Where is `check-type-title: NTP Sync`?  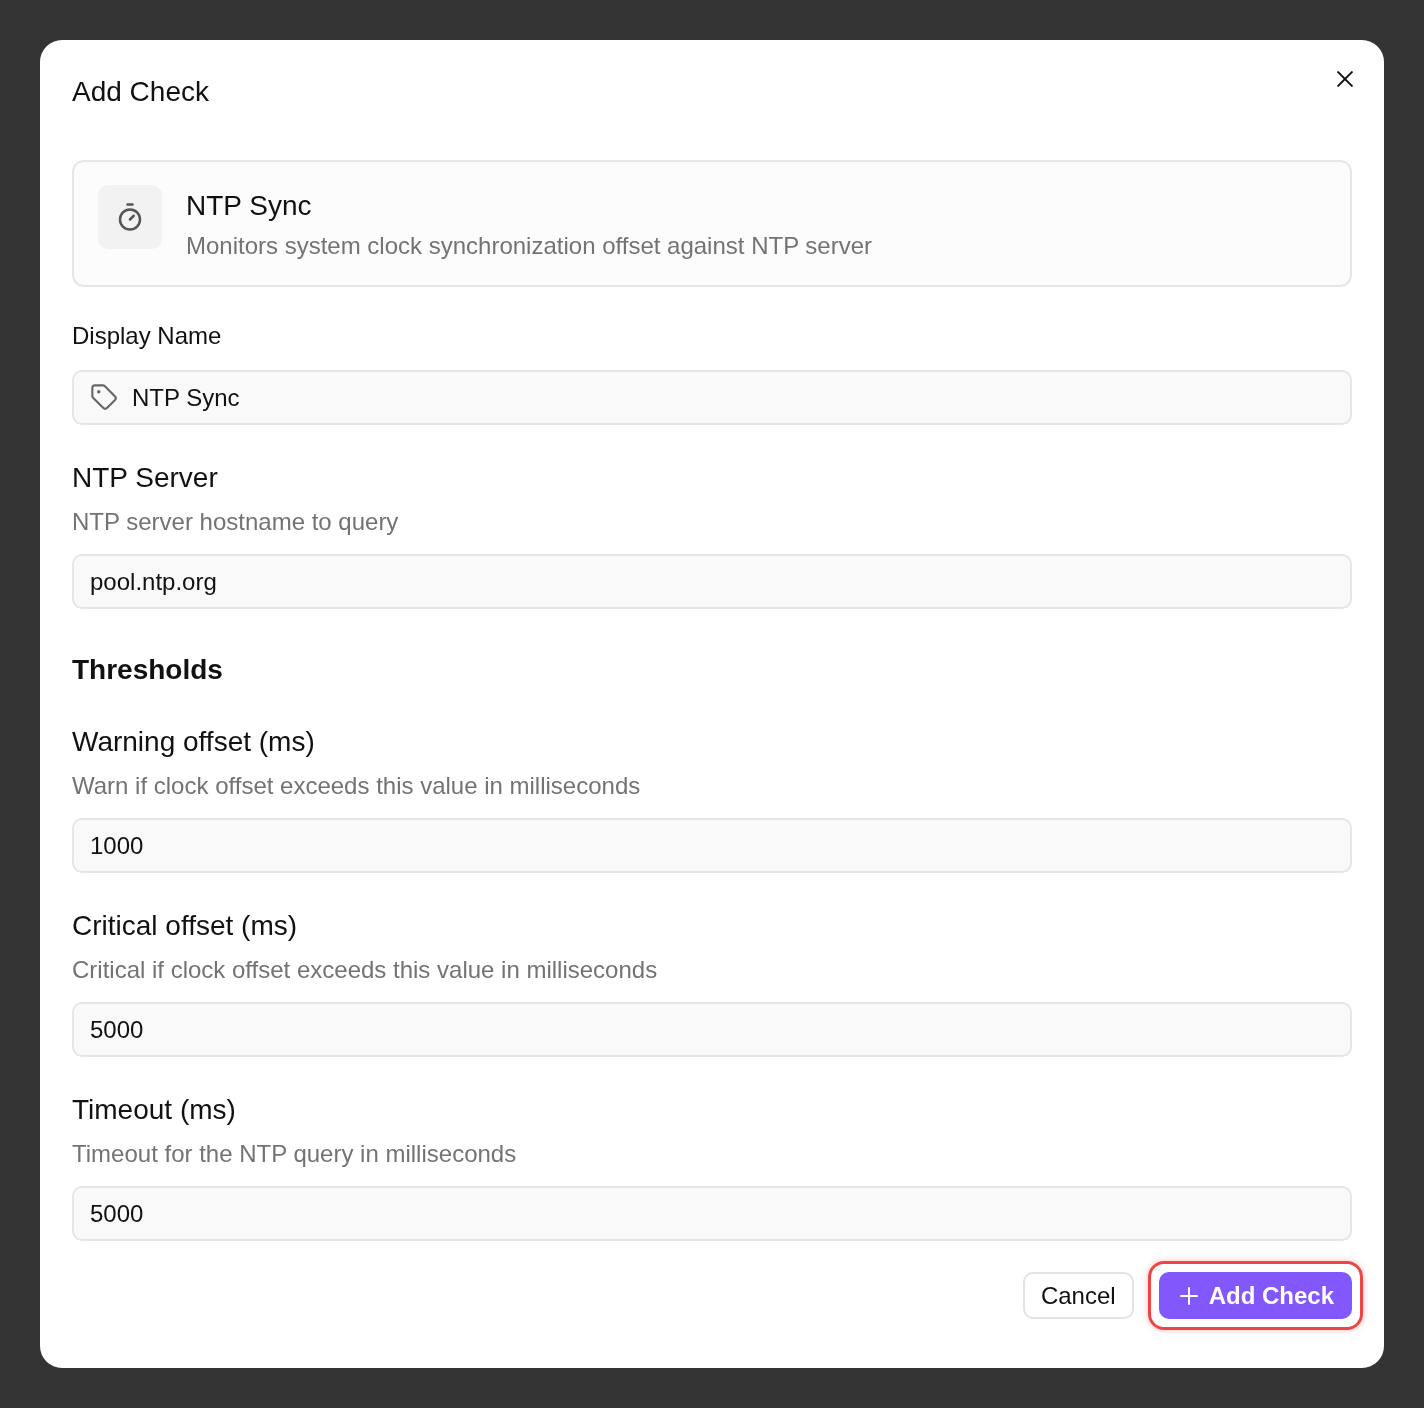 check-type-title: NTP Sync is located at coordinates (249, 206).